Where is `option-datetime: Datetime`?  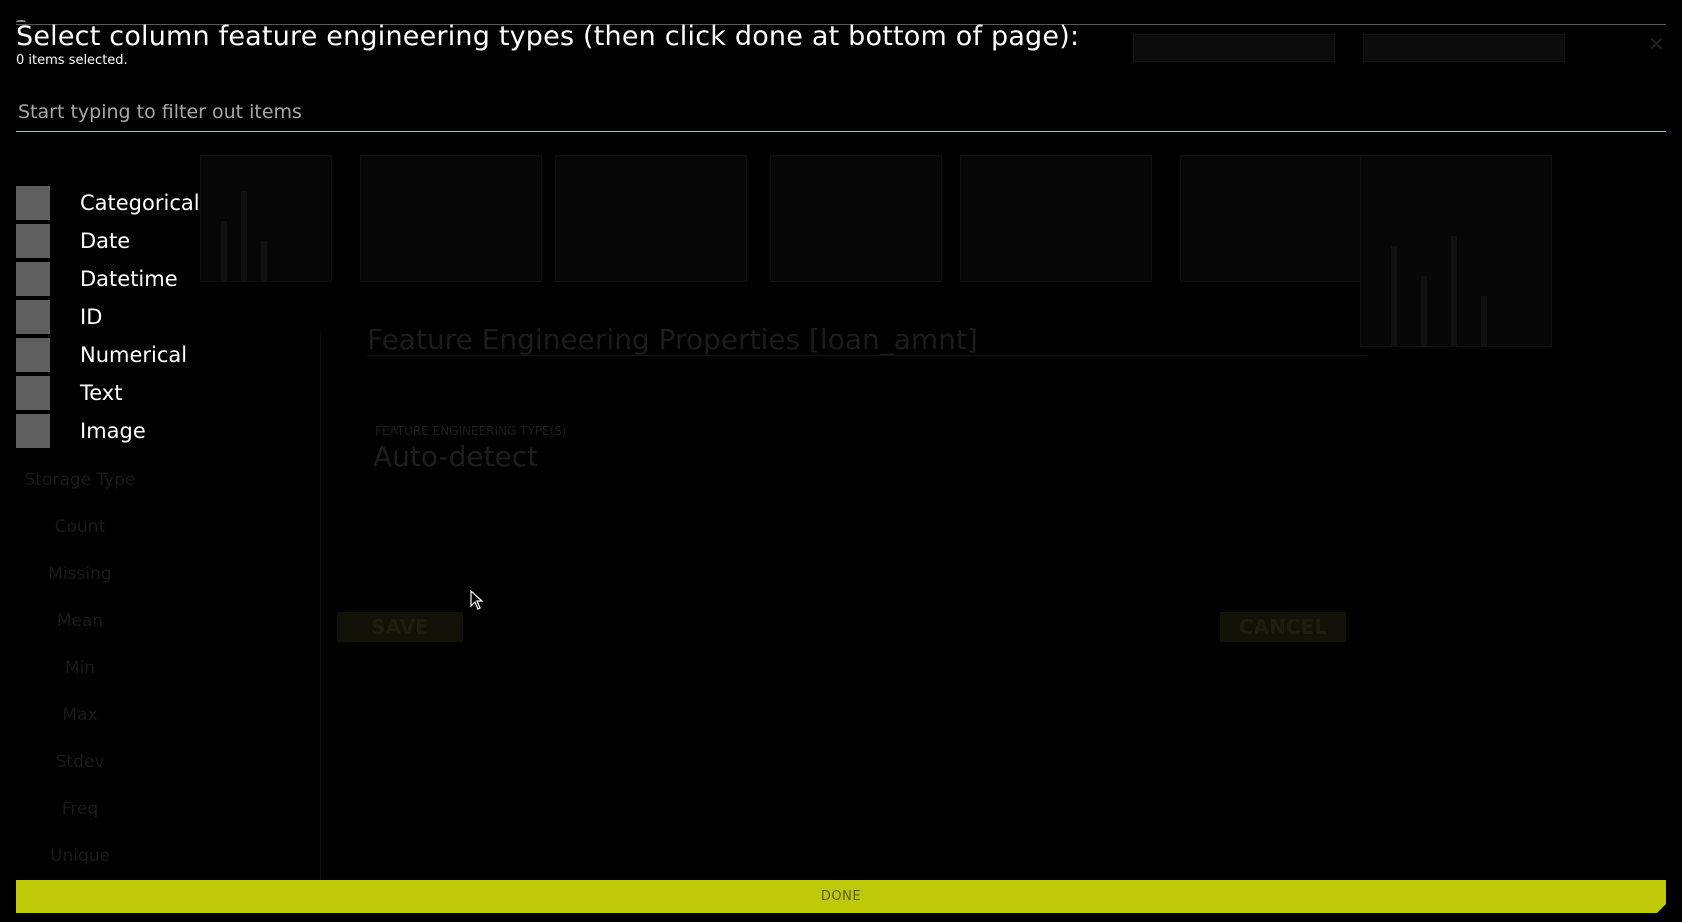 option-datetime: Datetime is located at coordinates (108, 279).